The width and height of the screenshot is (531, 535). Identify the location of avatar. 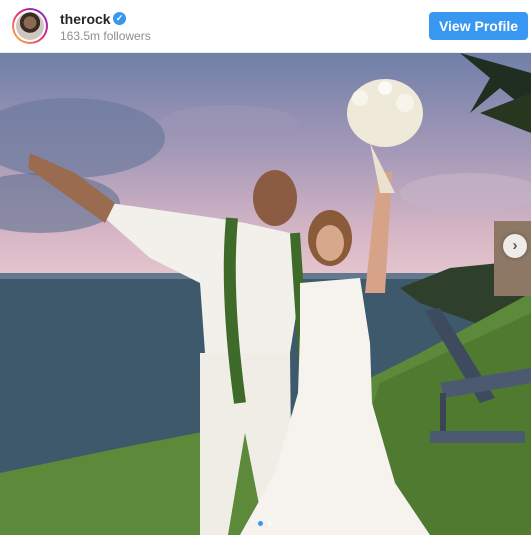
(30, 26).